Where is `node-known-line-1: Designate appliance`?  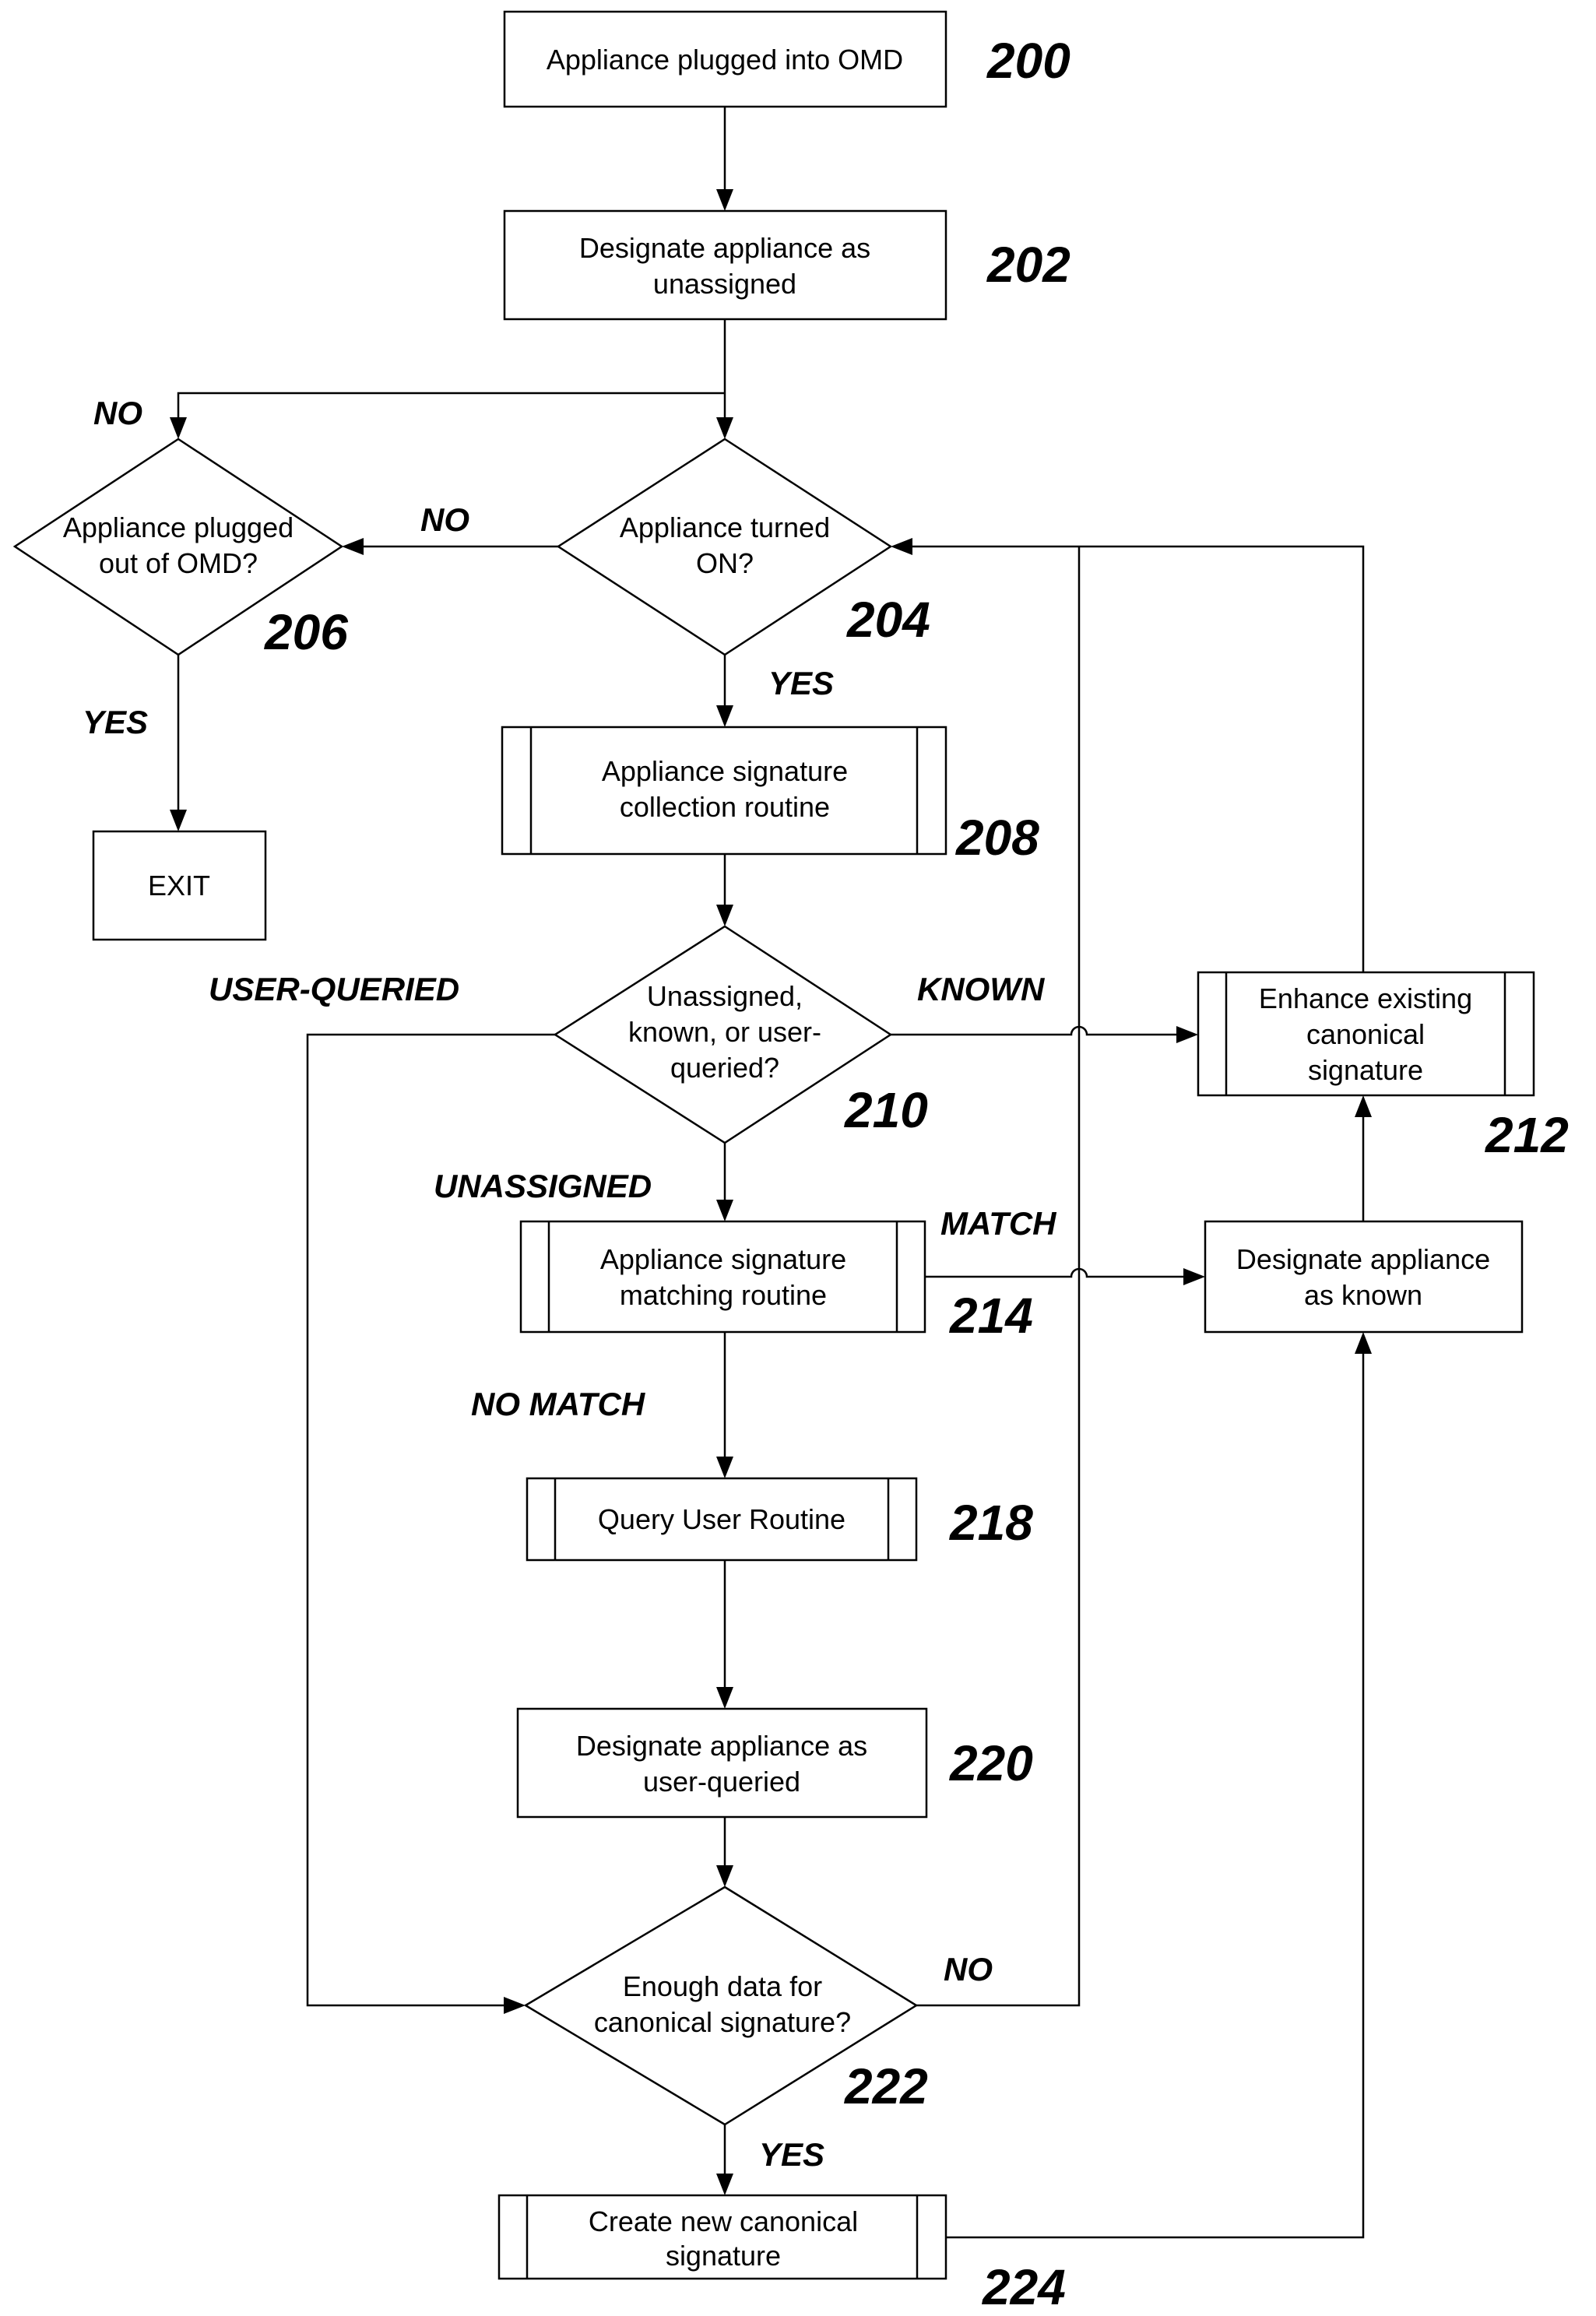 node-known-line-1: Designate appliance is located at coordinates (1363, 1259).